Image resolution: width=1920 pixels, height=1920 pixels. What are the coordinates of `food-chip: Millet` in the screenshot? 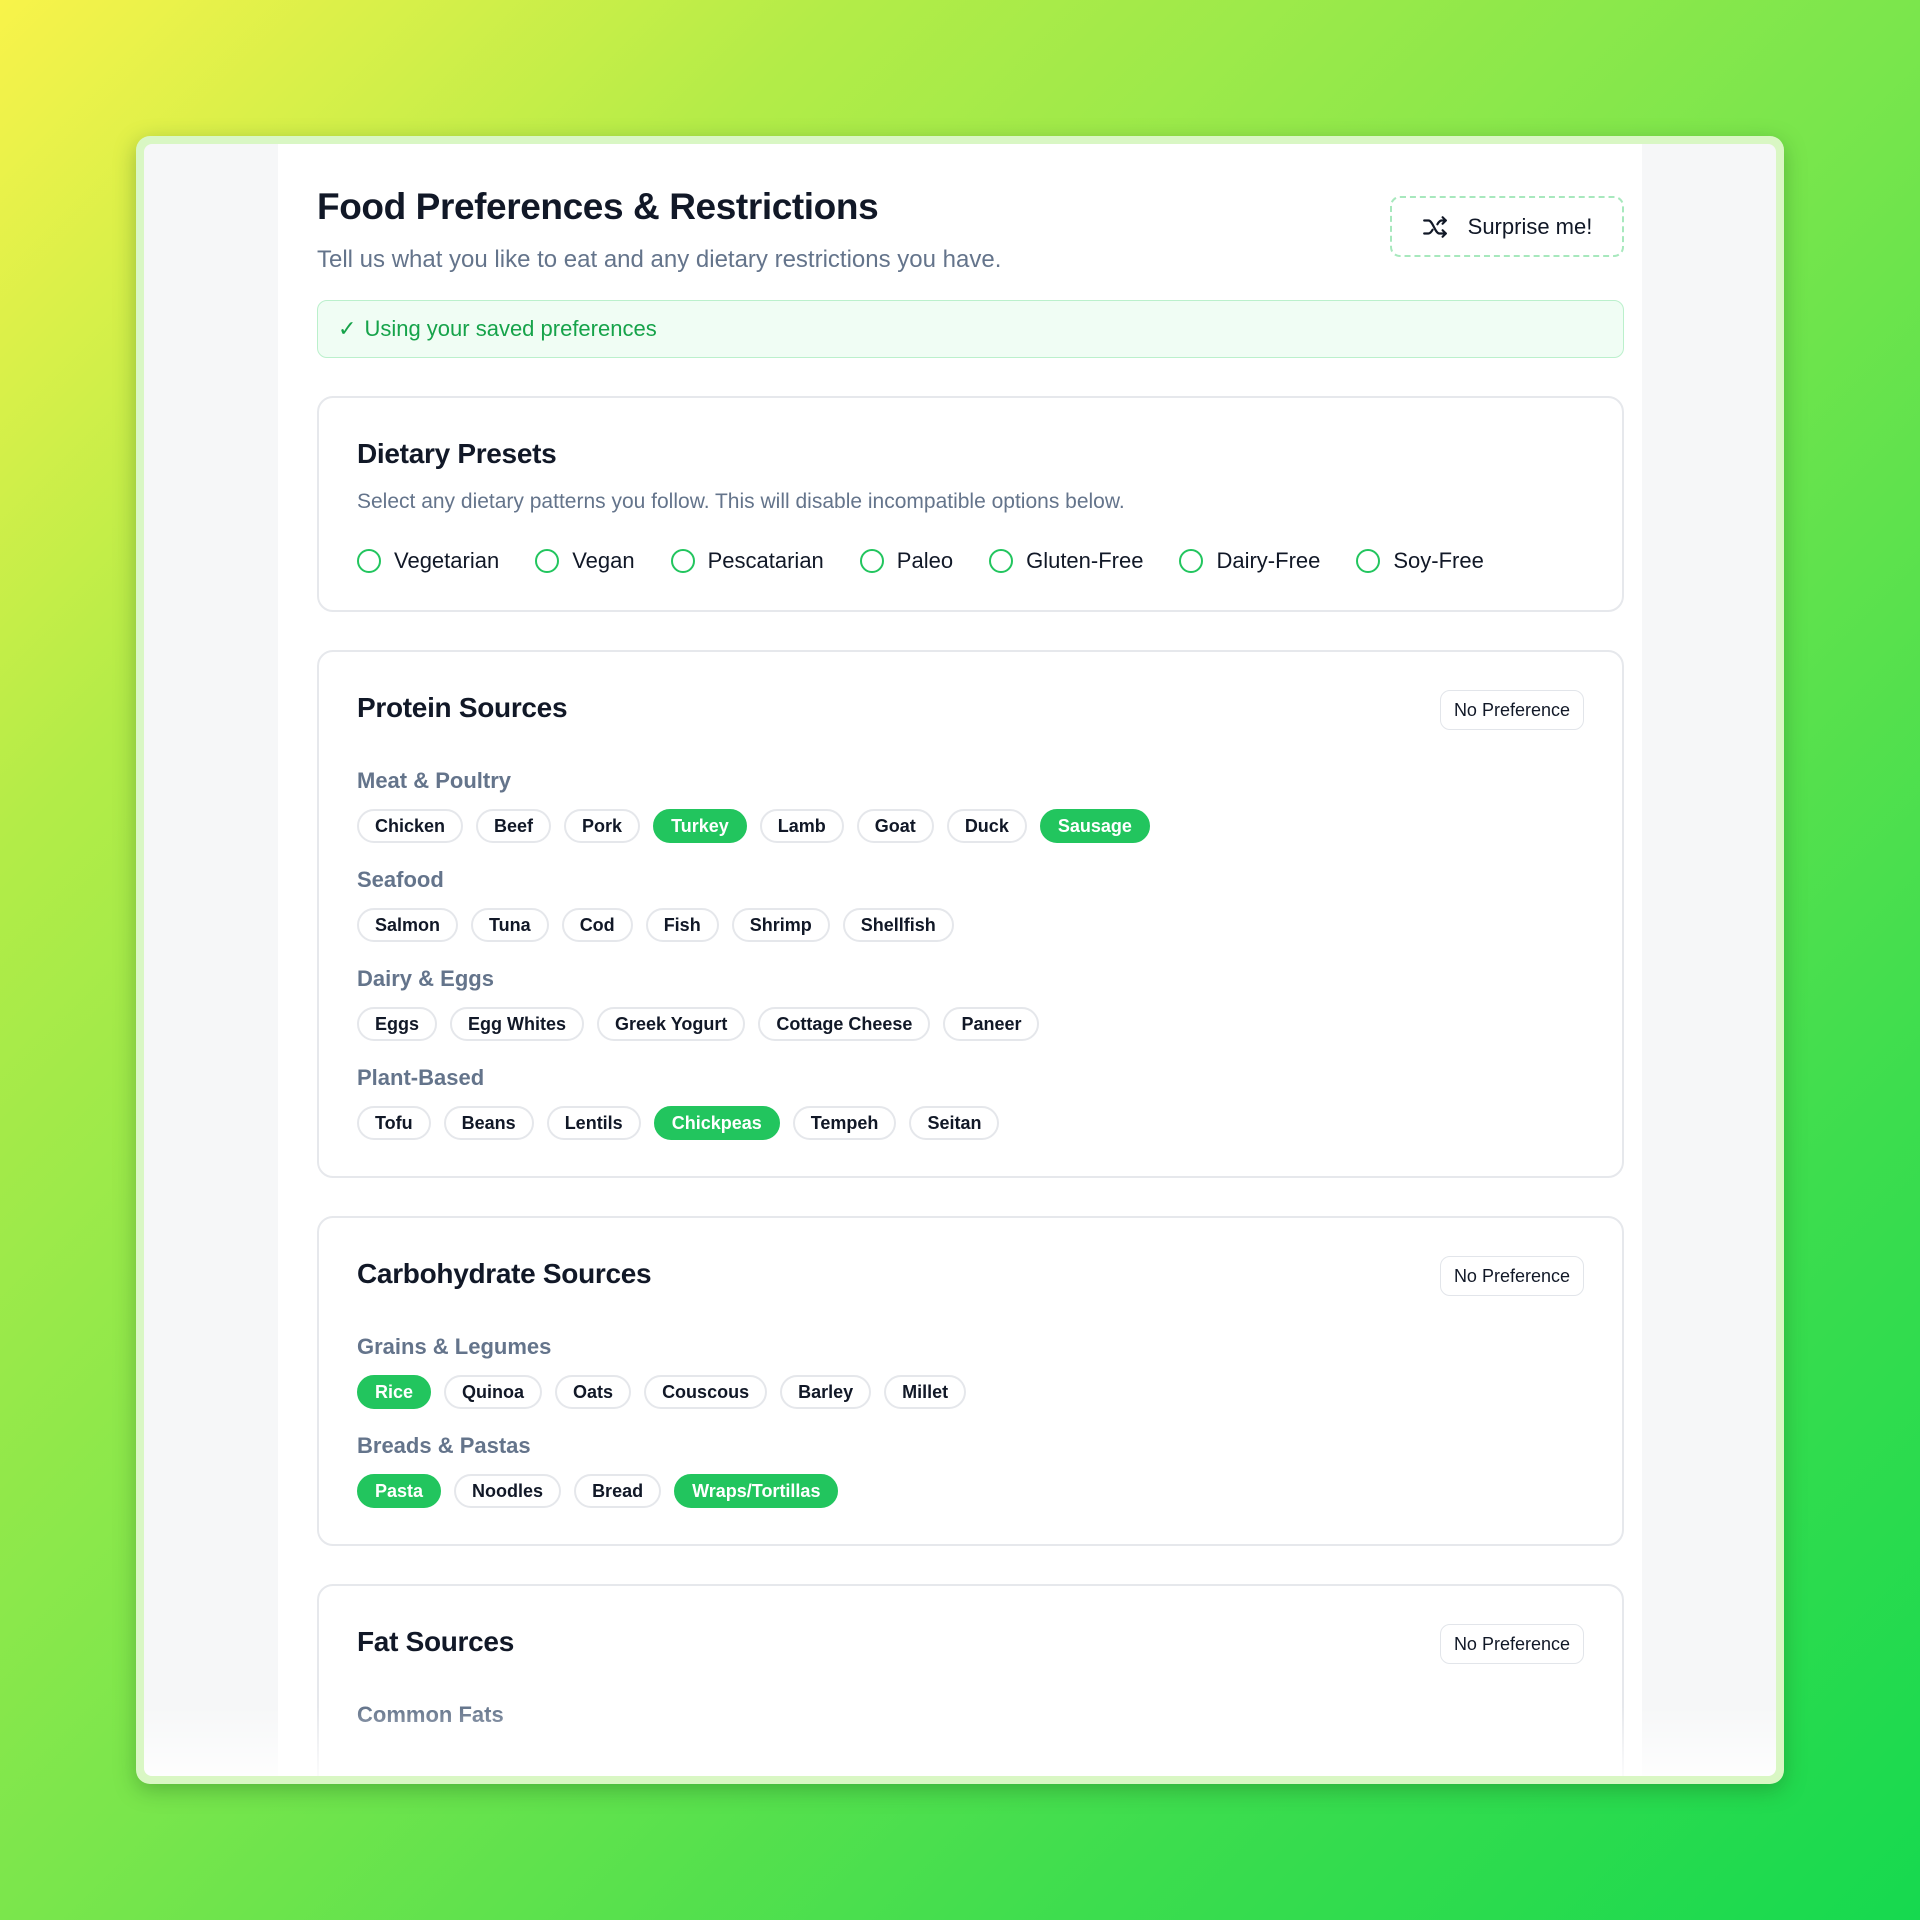 It's located at (925, 1392).